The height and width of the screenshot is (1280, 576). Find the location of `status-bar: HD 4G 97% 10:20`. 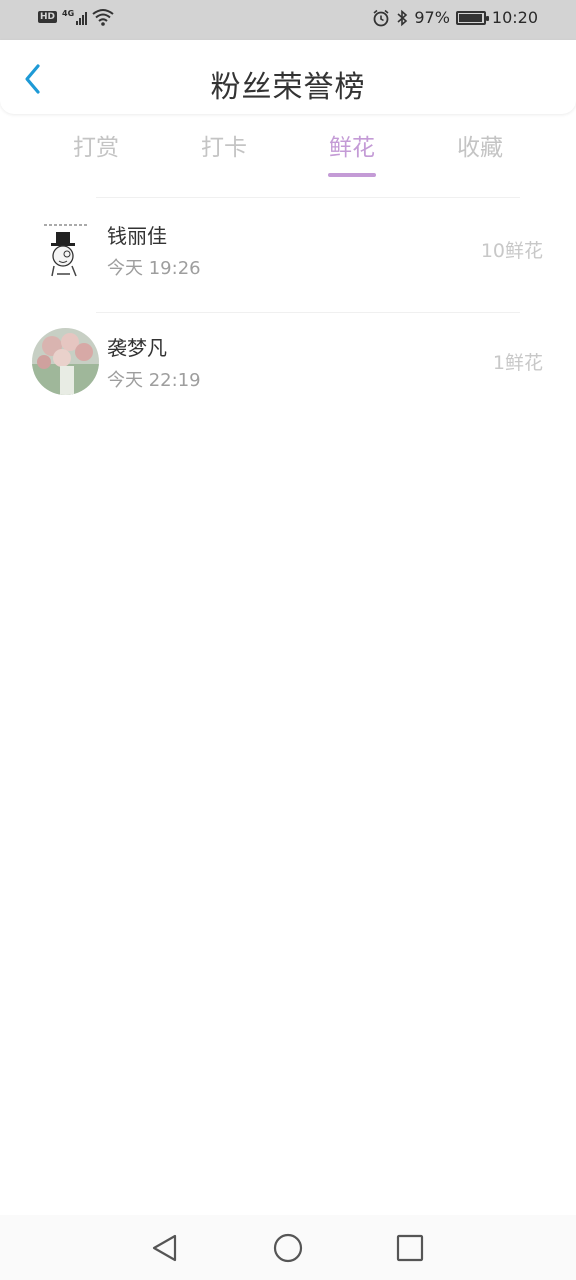

status-bar: HD 4G 97% 10:20 is located at coordinates (288, 20).